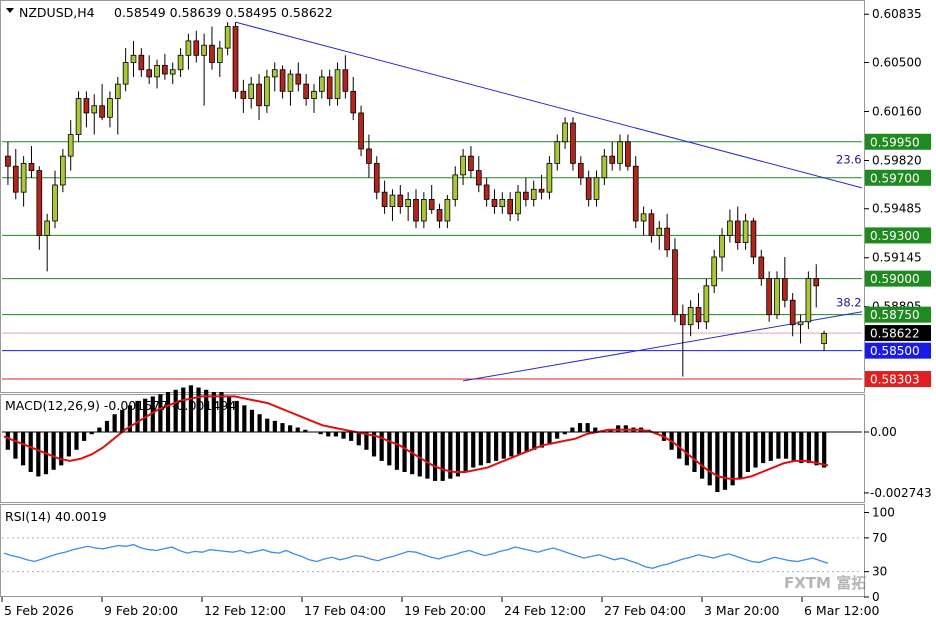 This screenshot has width=936, height=624. What do you see at coordinates (120, 405) in the screenshot?
I see `macd-label: MACD(12,26,9) -0.001577 -0.001494` at bounding box center [120, 405].